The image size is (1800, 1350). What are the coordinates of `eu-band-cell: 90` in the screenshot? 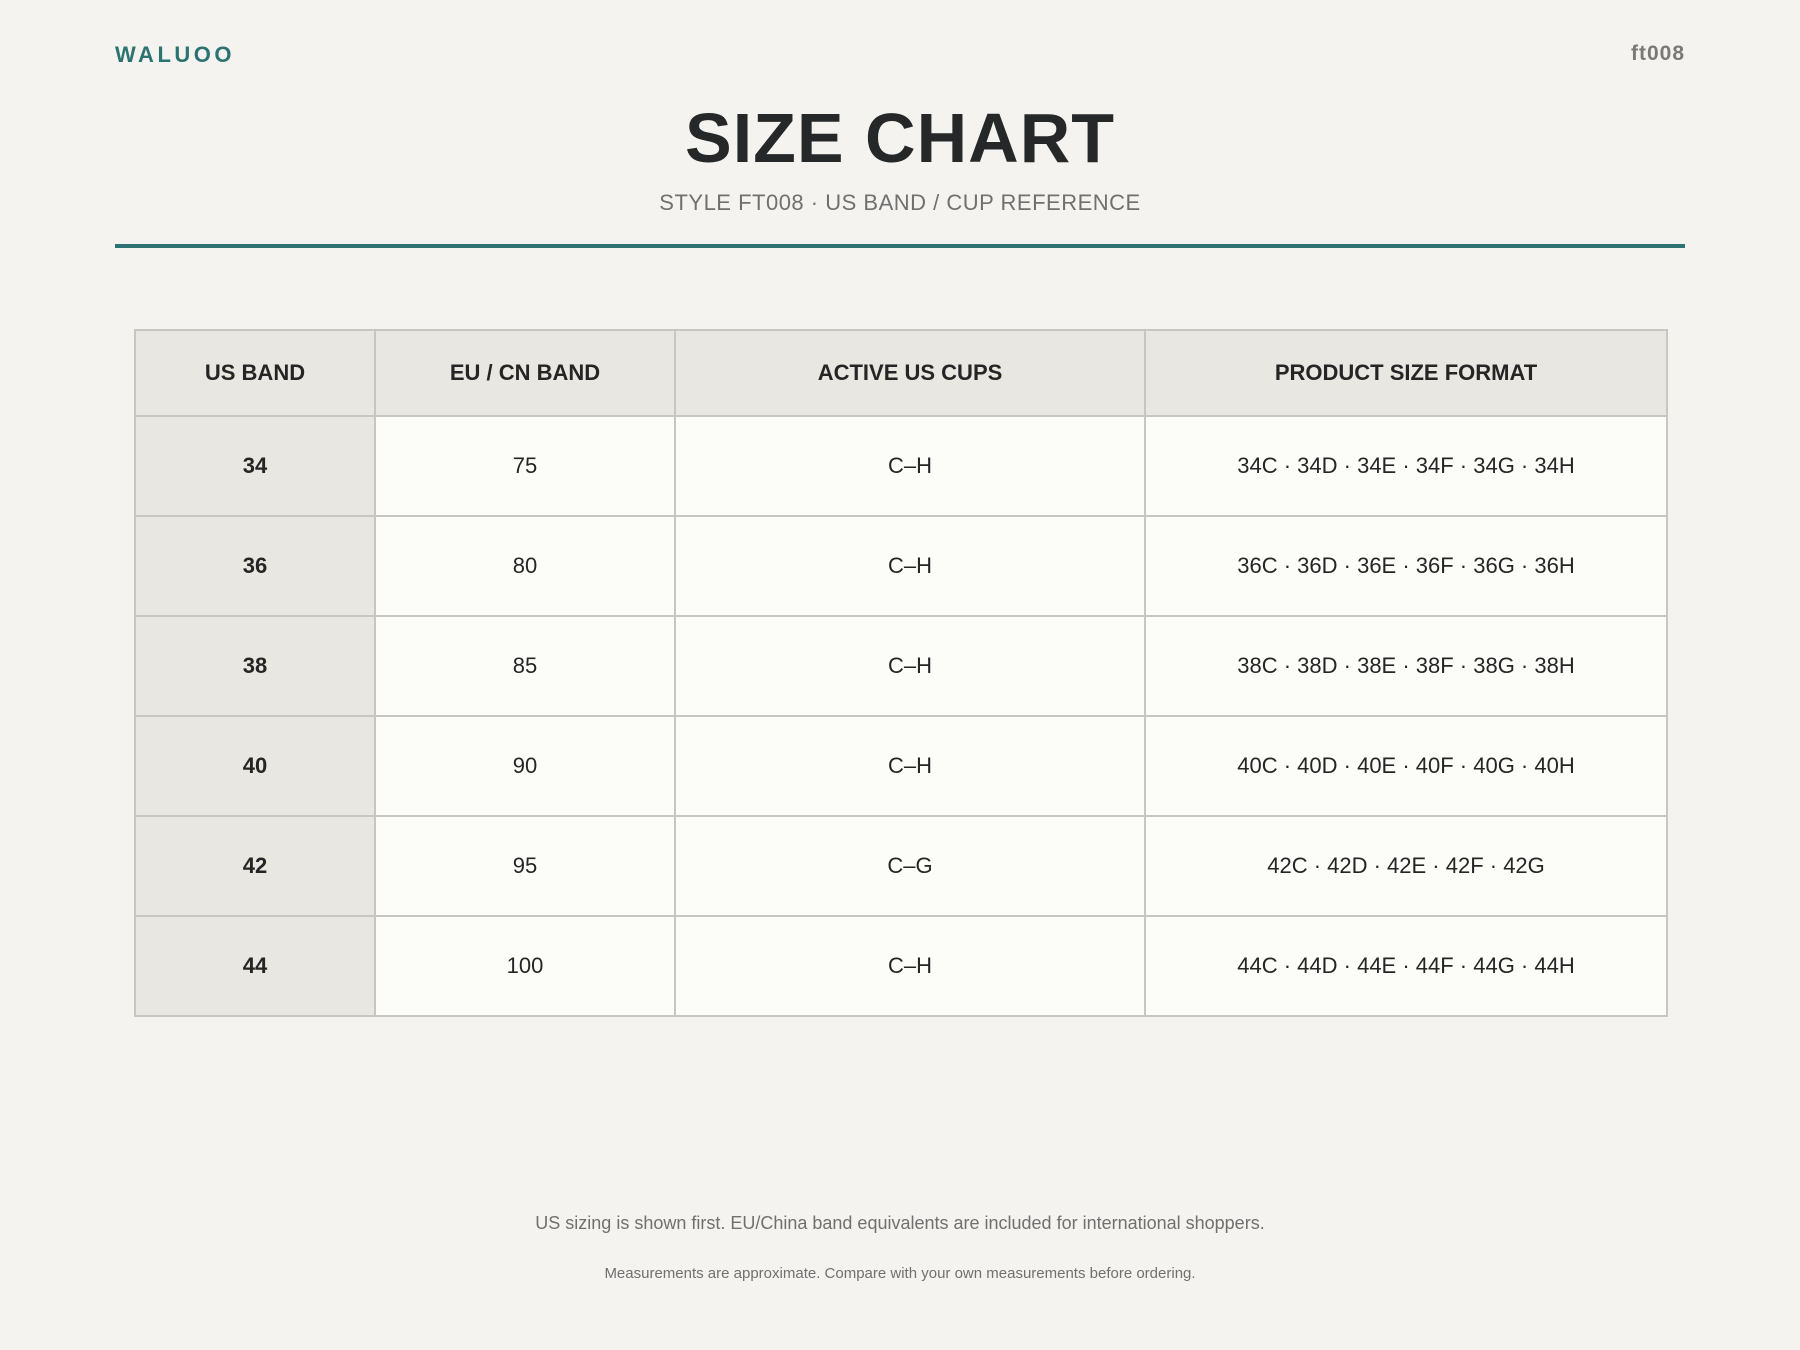 It's located at (525, 766).